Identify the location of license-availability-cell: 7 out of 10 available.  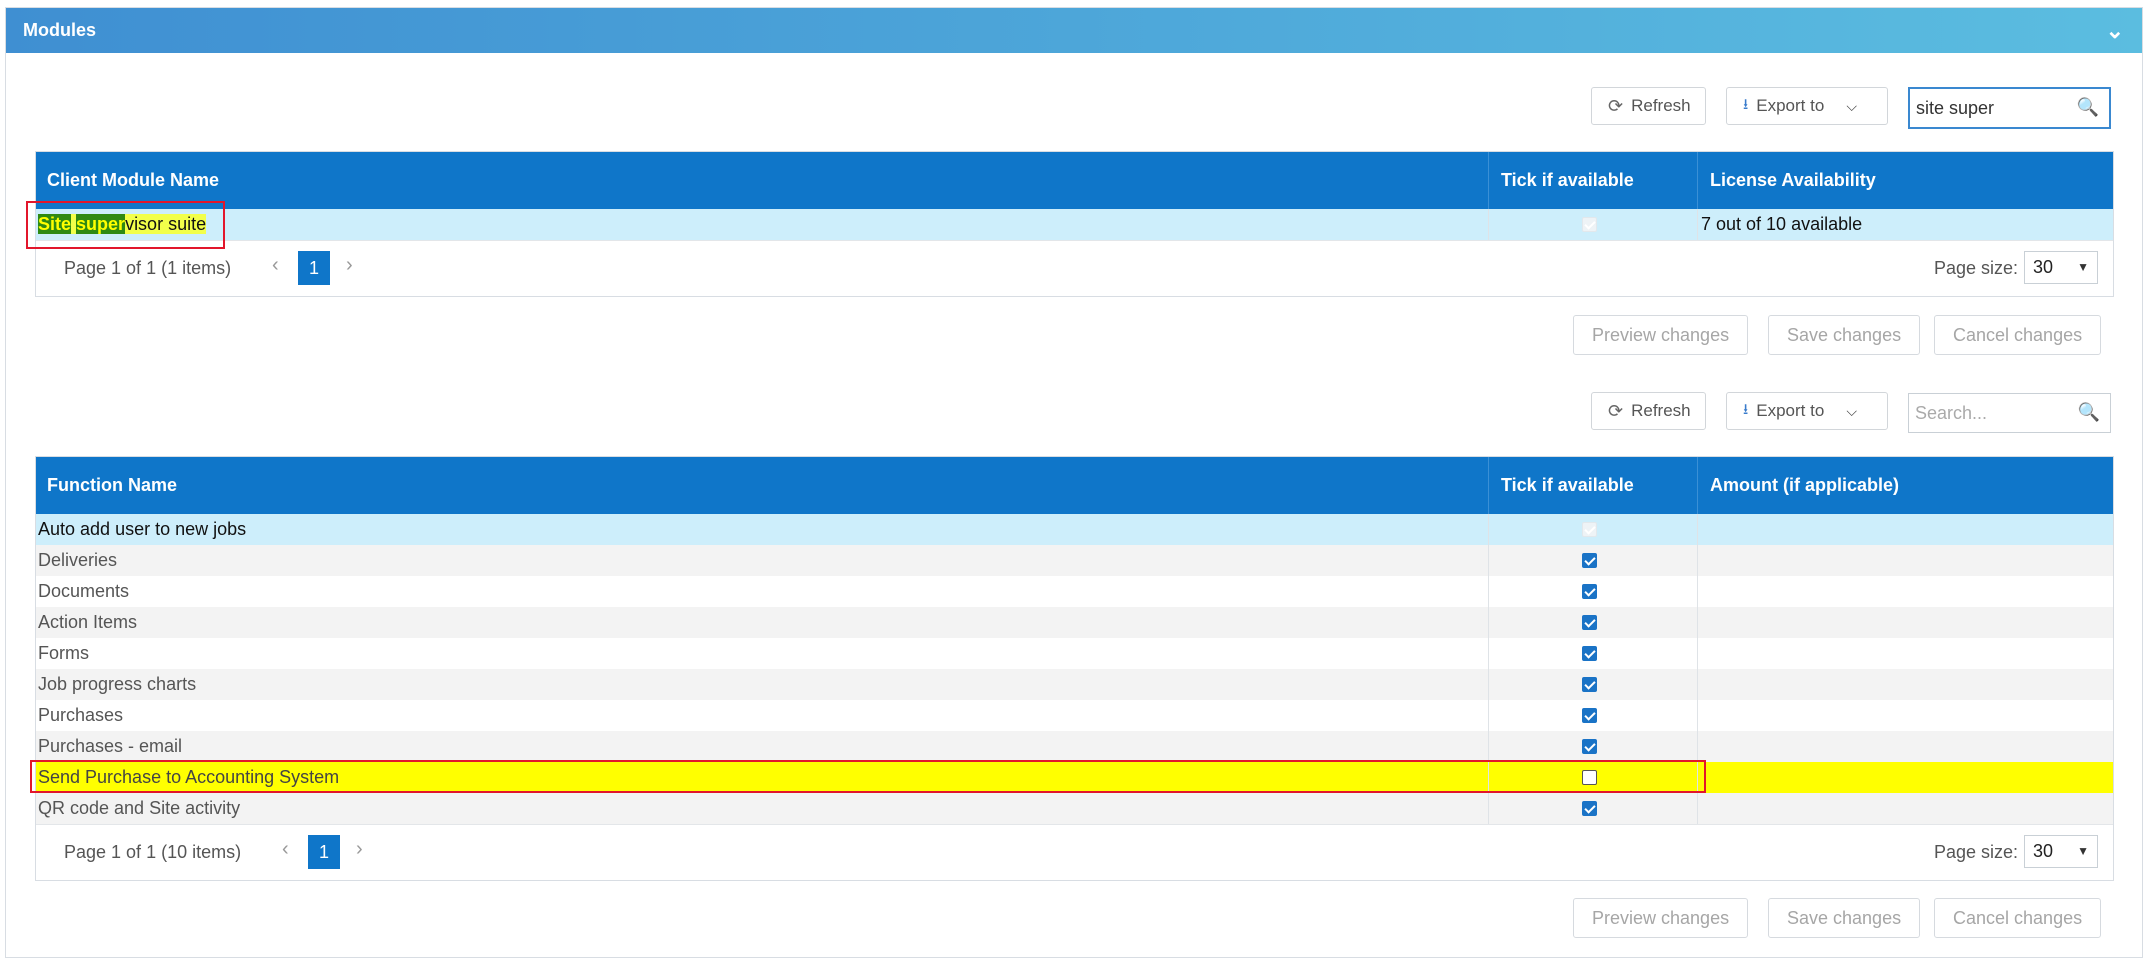
(1782, 224).